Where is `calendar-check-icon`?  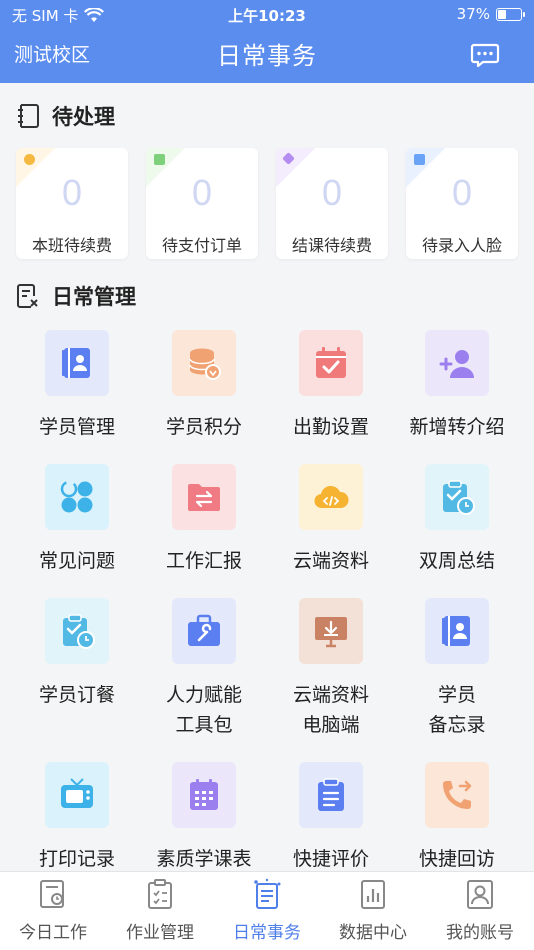 calendar-check-icon is located at coordinates (331, 363).